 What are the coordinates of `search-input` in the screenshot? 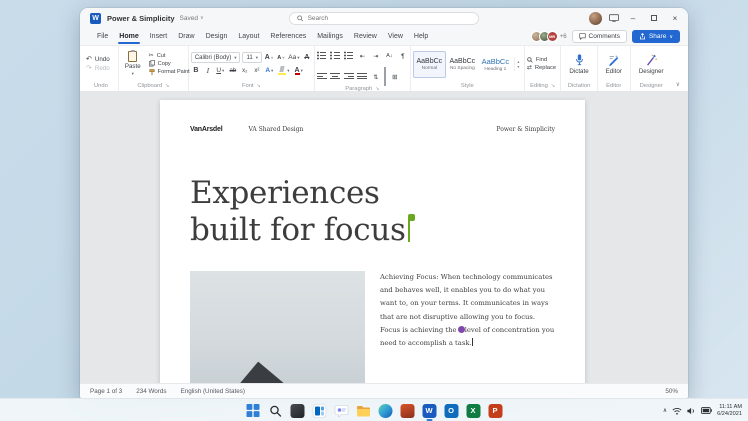 It's located at (389, 18).